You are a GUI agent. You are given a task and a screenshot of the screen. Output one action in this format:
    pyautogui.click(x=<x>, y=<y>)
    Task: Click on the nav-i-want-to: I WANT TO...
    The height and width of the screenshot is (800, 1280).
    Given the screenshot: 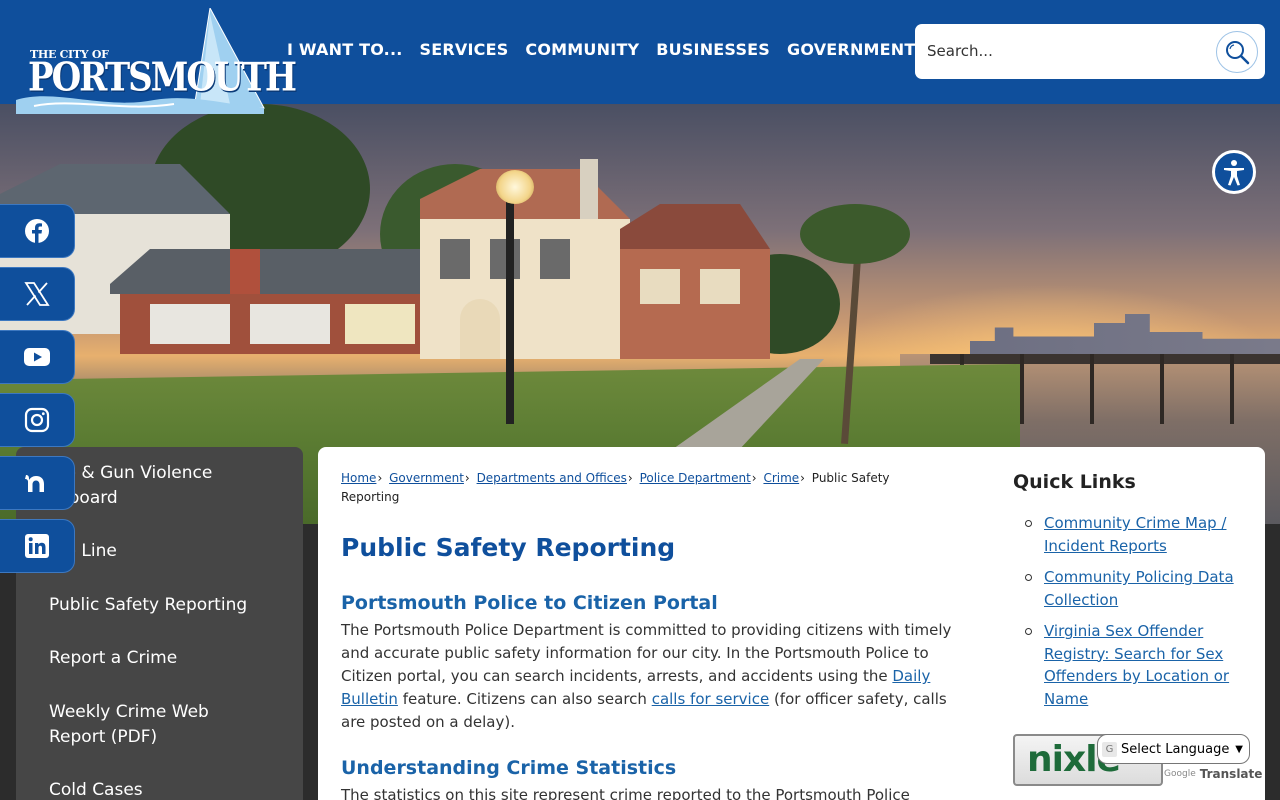 What is the action you would take?
    pyautogui.click(x=345, y=49)
    